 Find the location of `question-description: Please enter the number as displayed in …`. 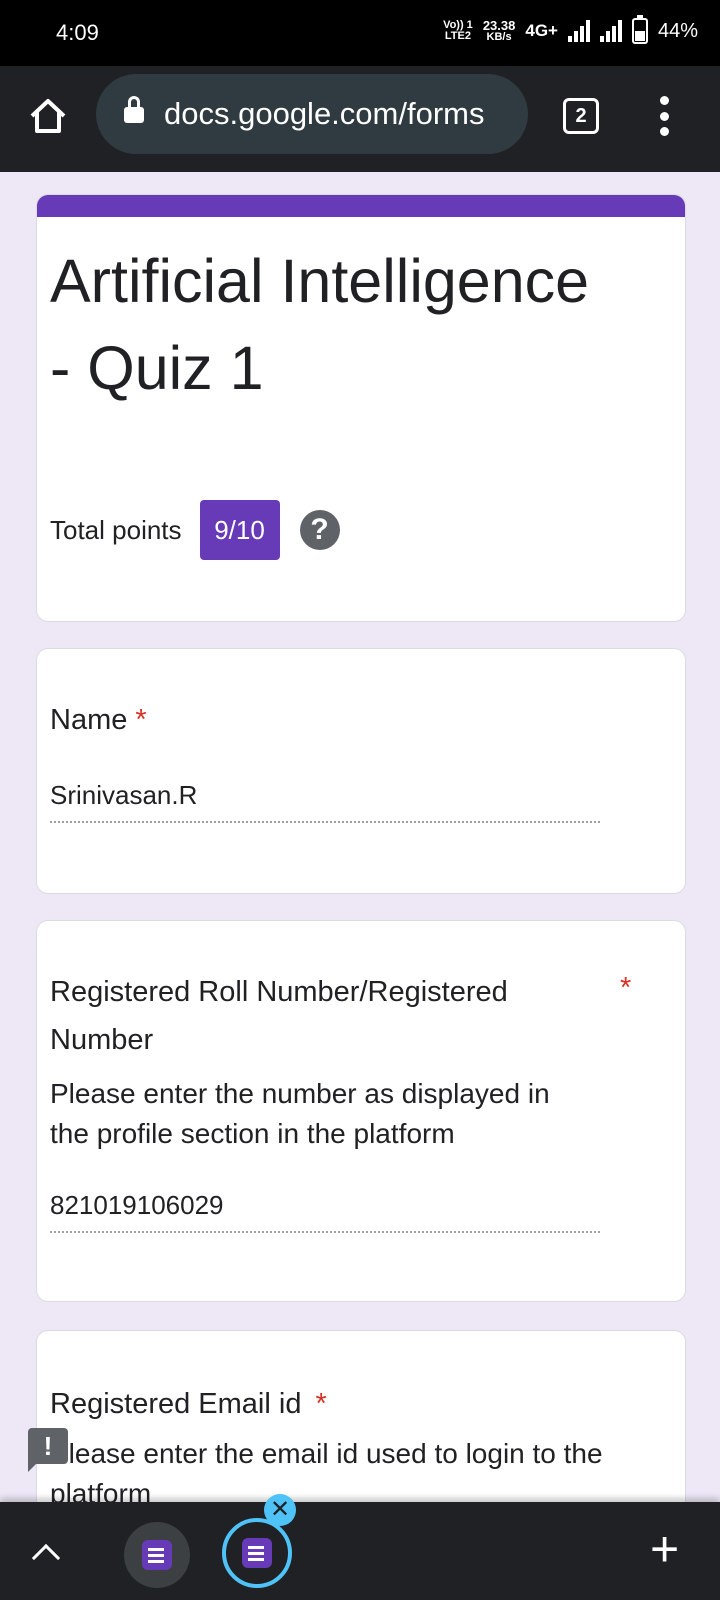

question-description: Please enter the number as displayed in … is located at coordinates (300, 1113).